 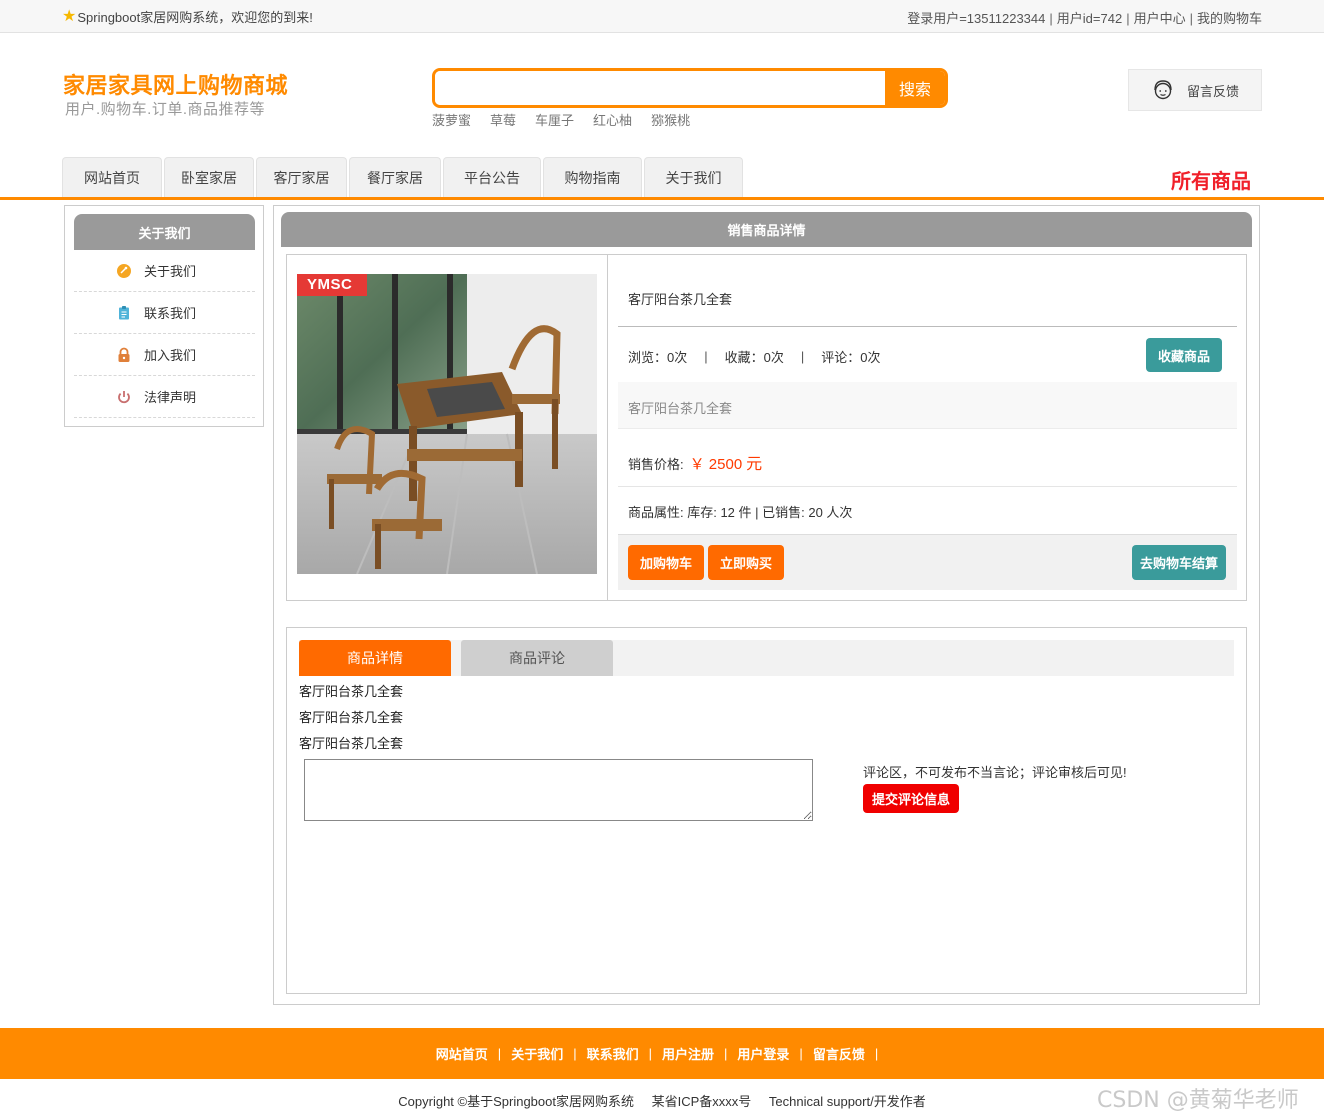 What do you see at coordinates (1184, 355) in the screenshot?
I see `favorite-button: 收藏商品` at bounding box center [1184, 355].